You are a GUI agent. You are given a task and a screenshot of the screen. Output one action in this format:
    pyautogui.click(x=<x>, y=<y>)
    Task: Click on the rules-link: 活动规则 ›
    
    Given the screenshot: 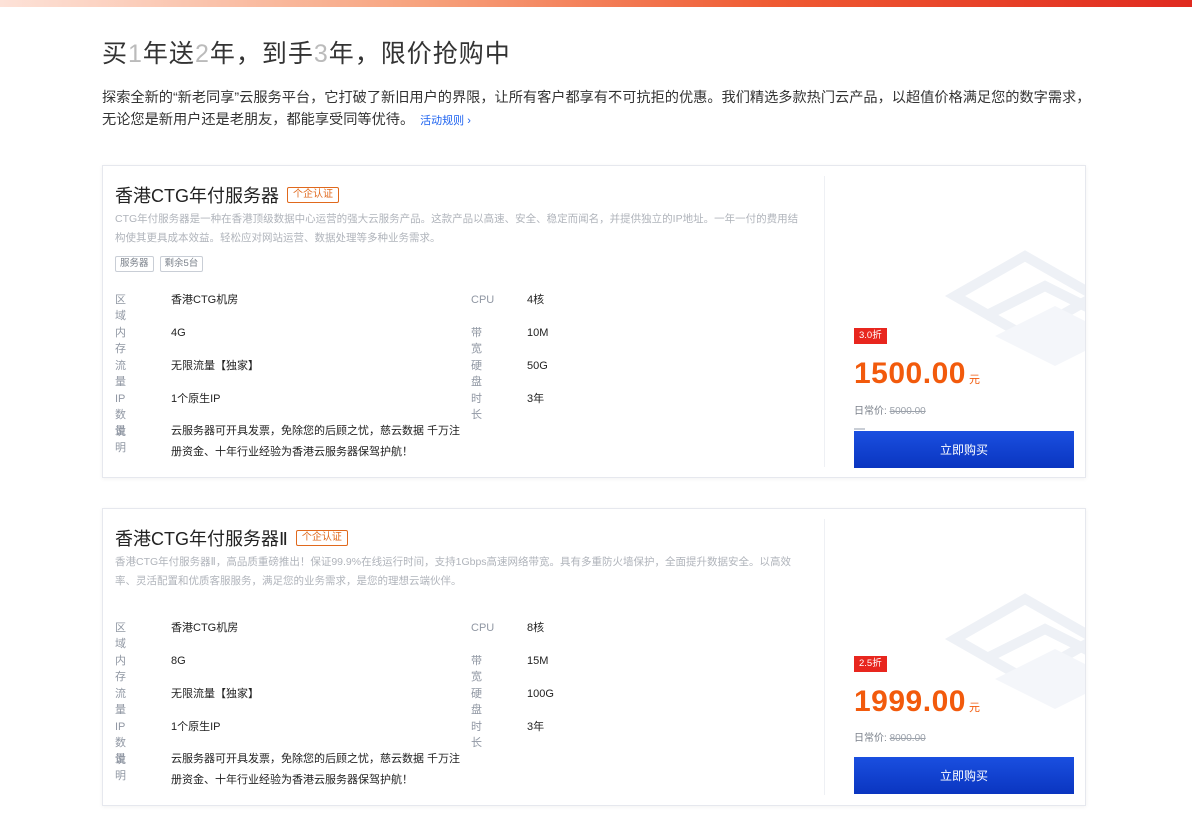 What is the action you would take?
    pyautogui.click(x=445, y=121)
    